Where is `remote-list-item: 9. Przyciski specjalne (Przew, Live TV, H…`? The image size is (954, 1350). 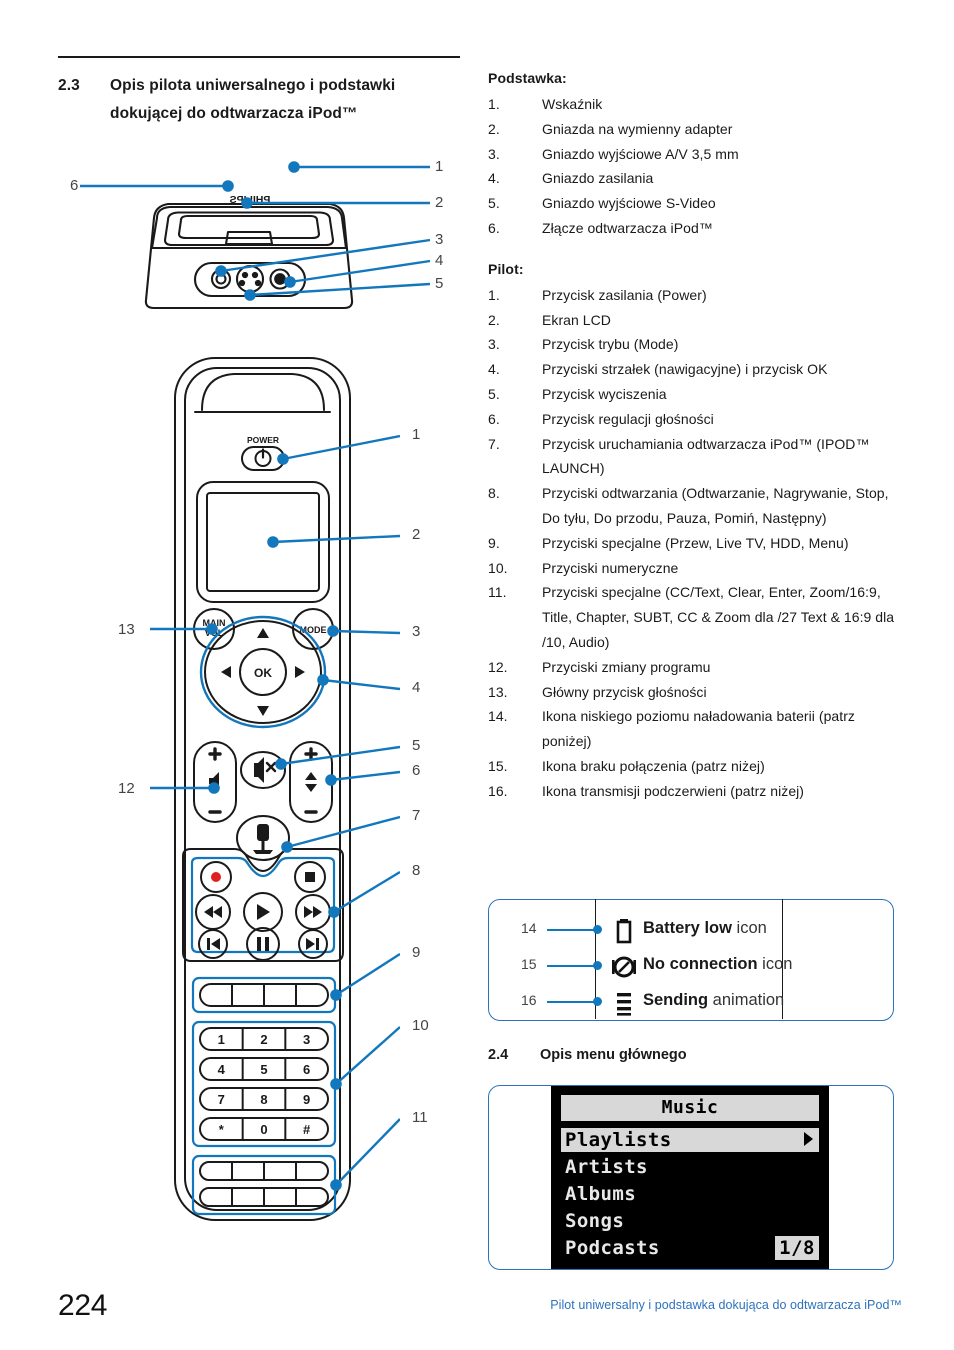 remote-list-item: 9. Przyciski specjalne (Przew, Live TV, H… is located at coordinates (698, 543).